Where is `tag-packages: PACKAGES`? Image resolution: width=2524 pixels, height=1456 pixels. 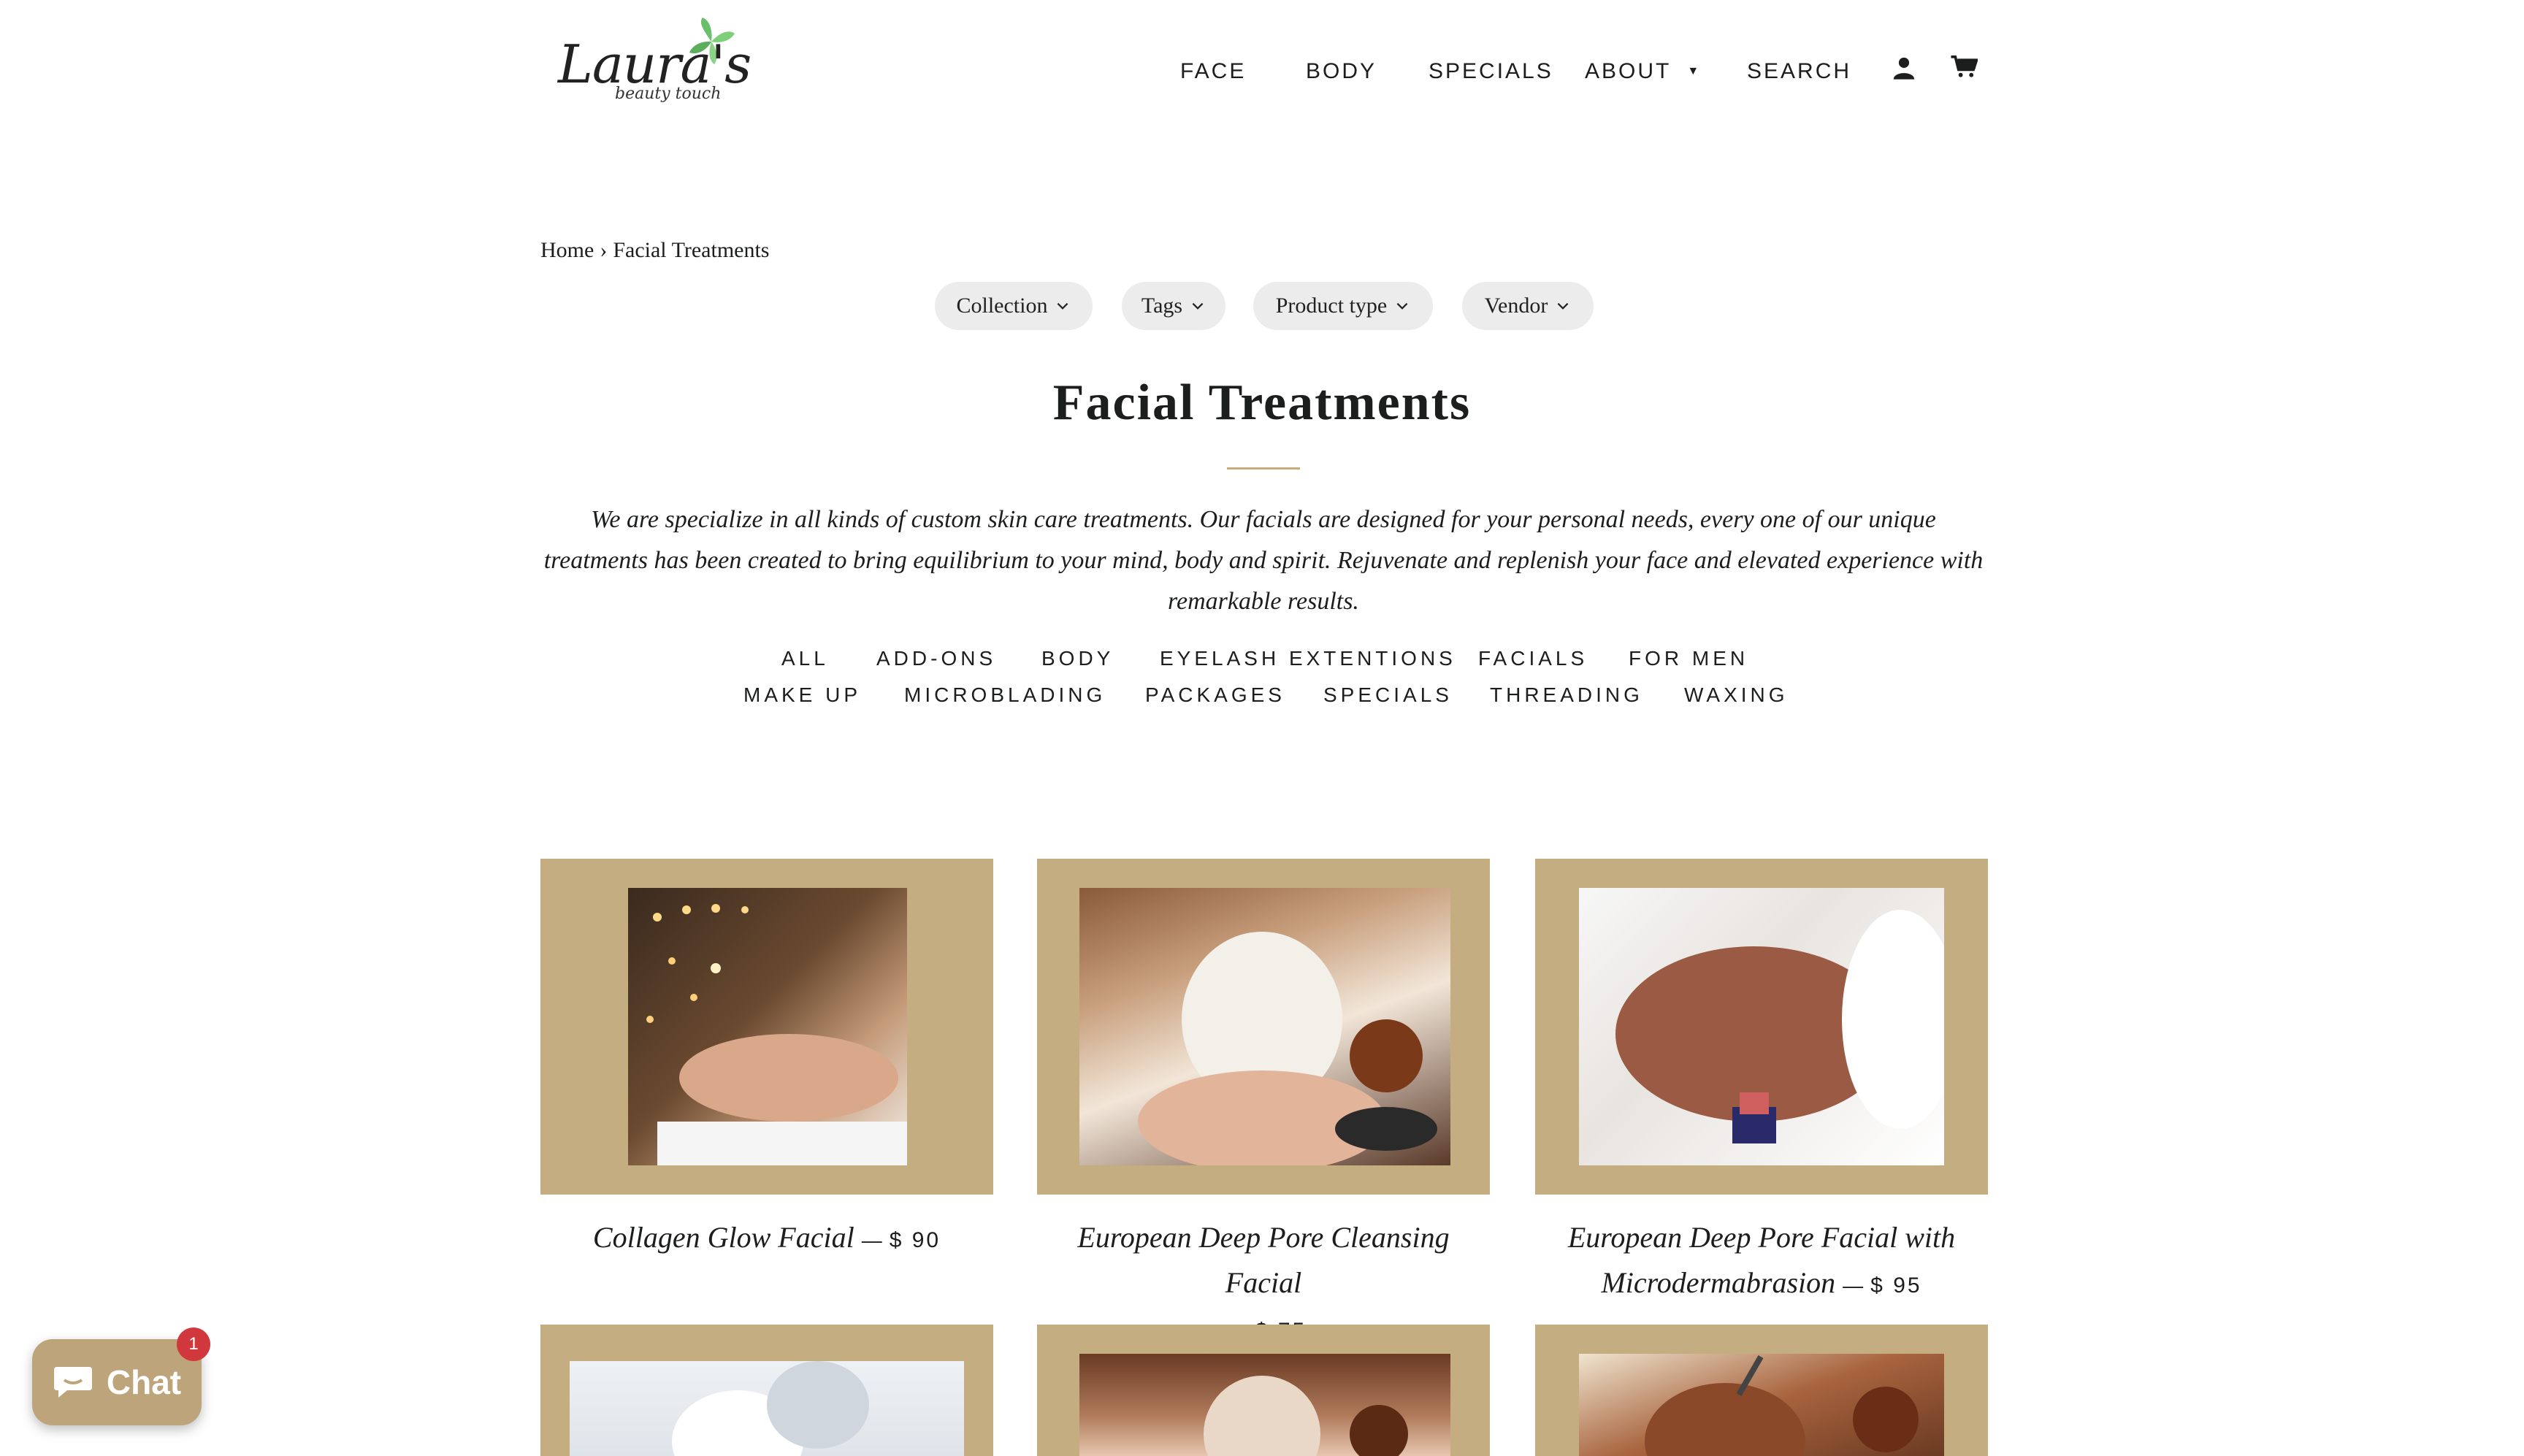 tag-packages: PACKAGES is located at coordinates (1215, 695).